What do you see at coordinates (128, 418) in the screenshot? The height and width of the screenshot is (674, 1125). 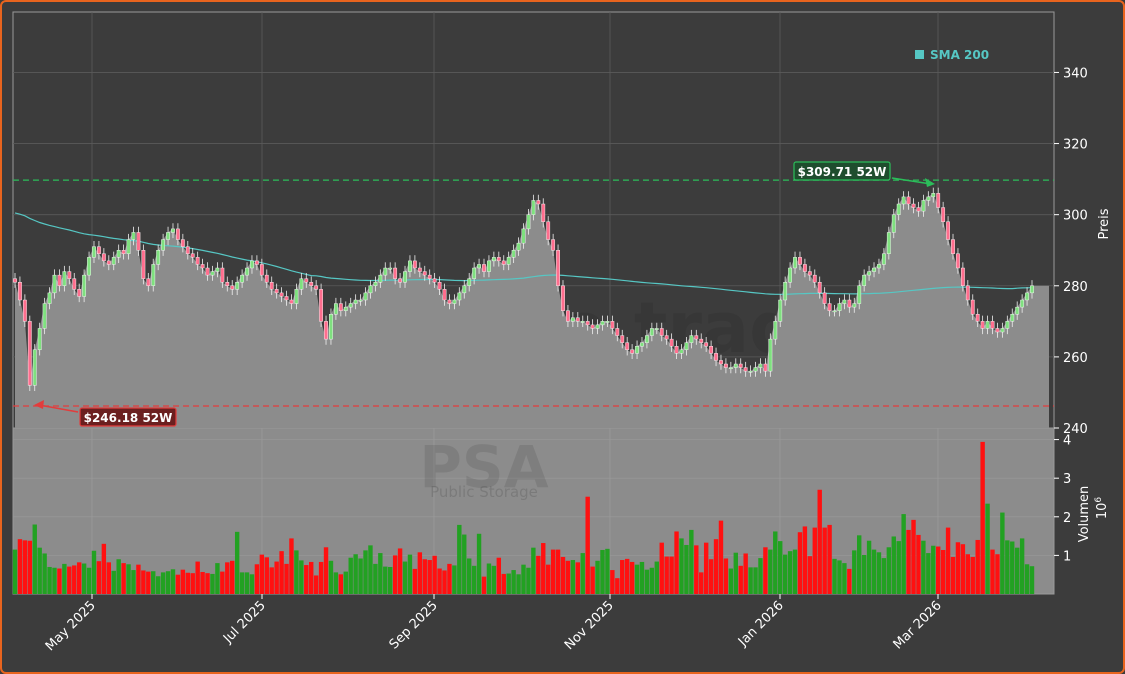 I see `low-52w-label: $246.18 52W` at bounding box center [128, 418].